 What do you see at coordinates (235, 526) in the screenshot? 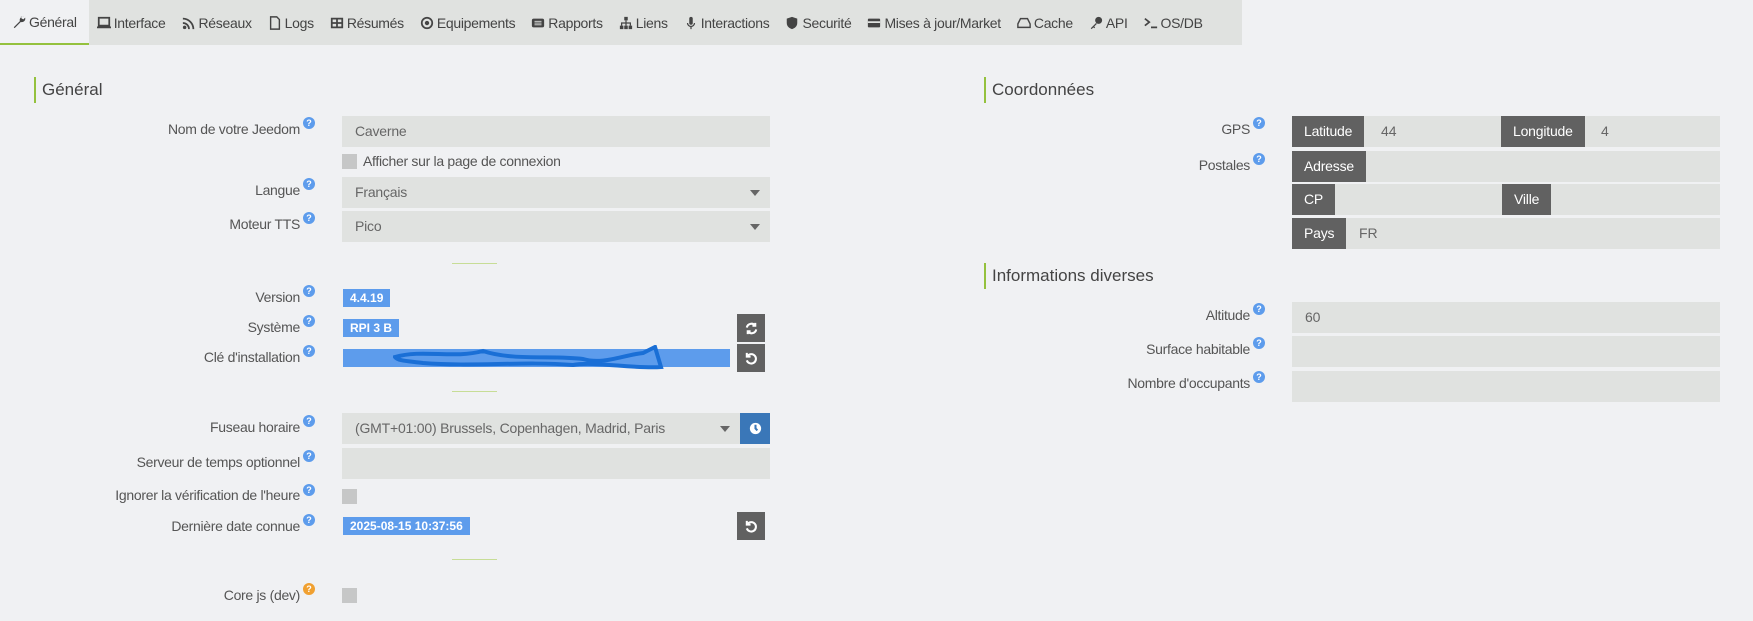
I see `last-date-label: Dernière date connue` at bounding box center [235, 526].